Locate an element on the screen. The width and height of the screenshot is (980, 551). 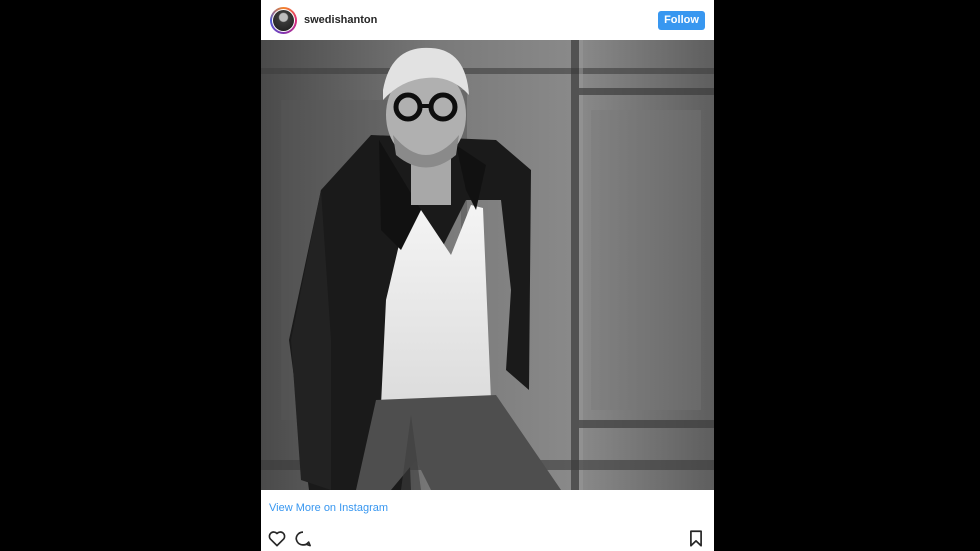
comment-icon is located at coordinates (303, 540).